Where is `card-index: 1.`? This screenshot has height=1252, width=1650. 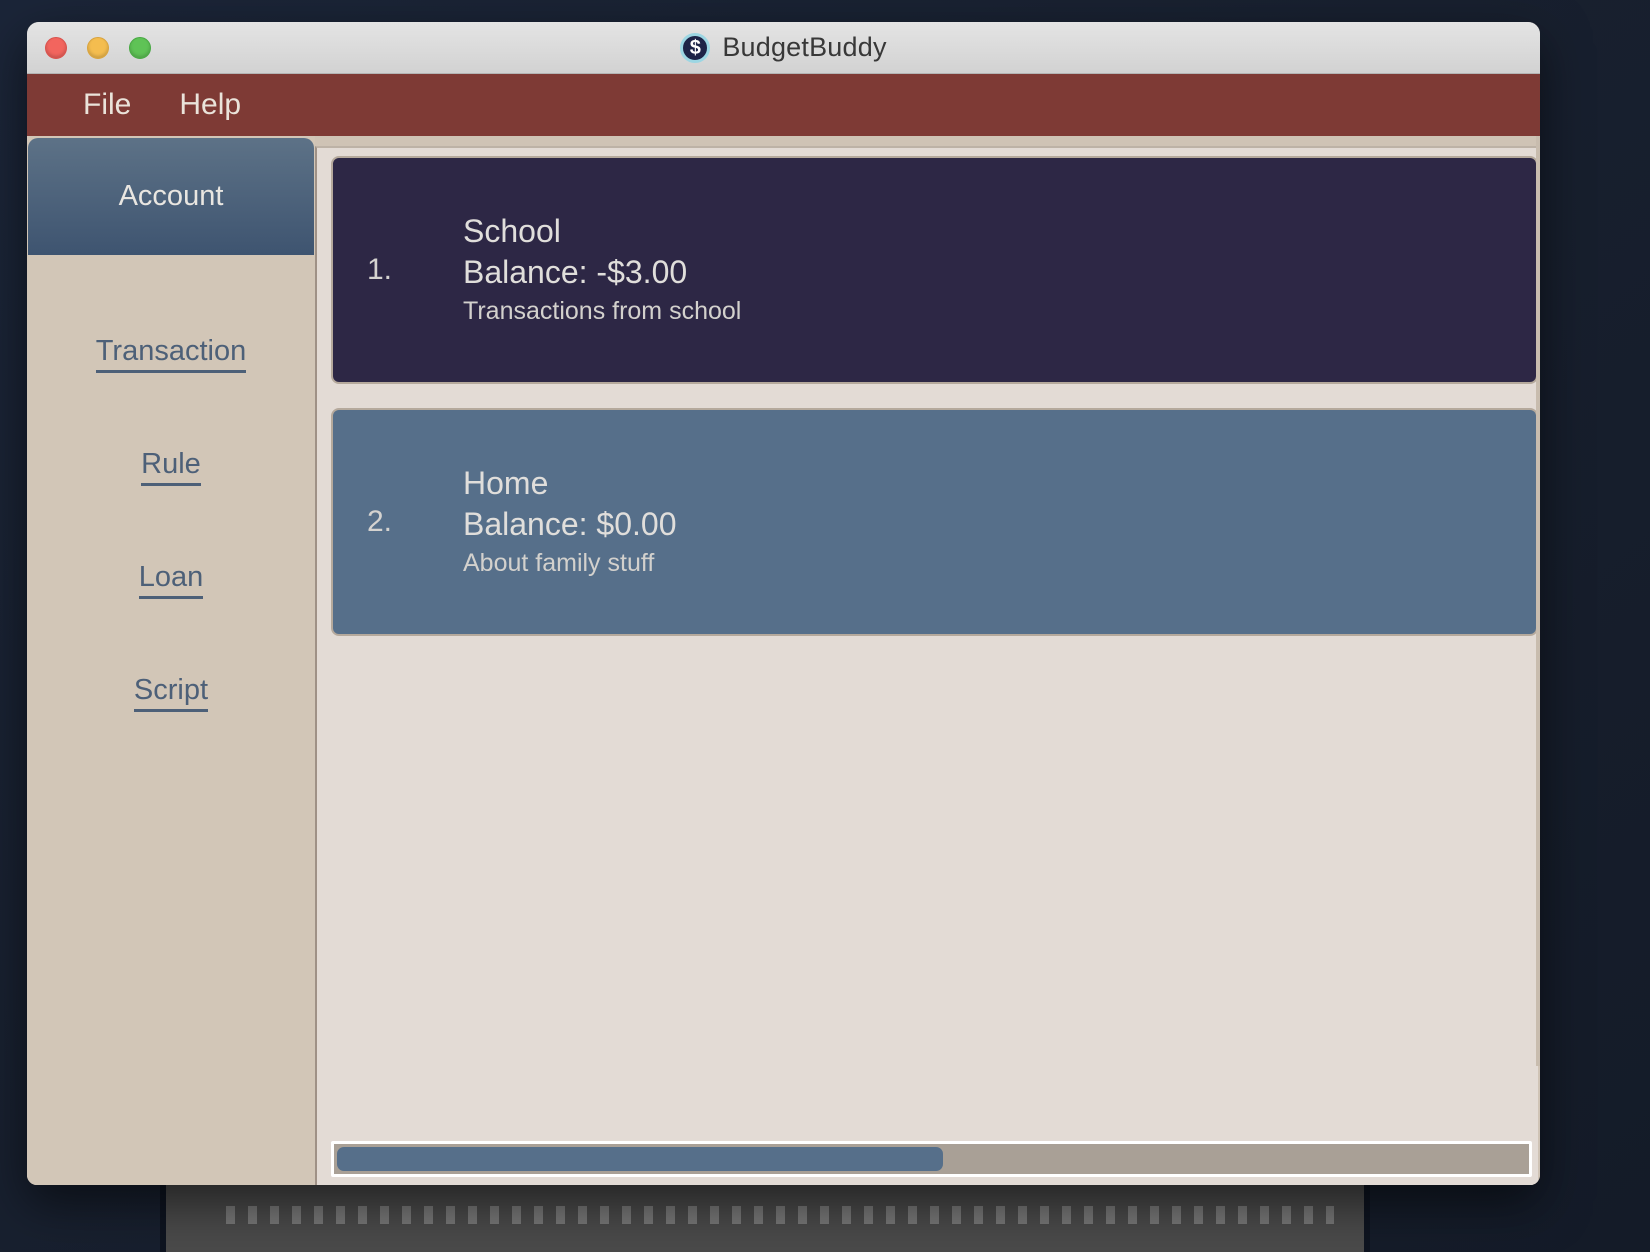 card-index: 1. is located at coordinates (380, 269).